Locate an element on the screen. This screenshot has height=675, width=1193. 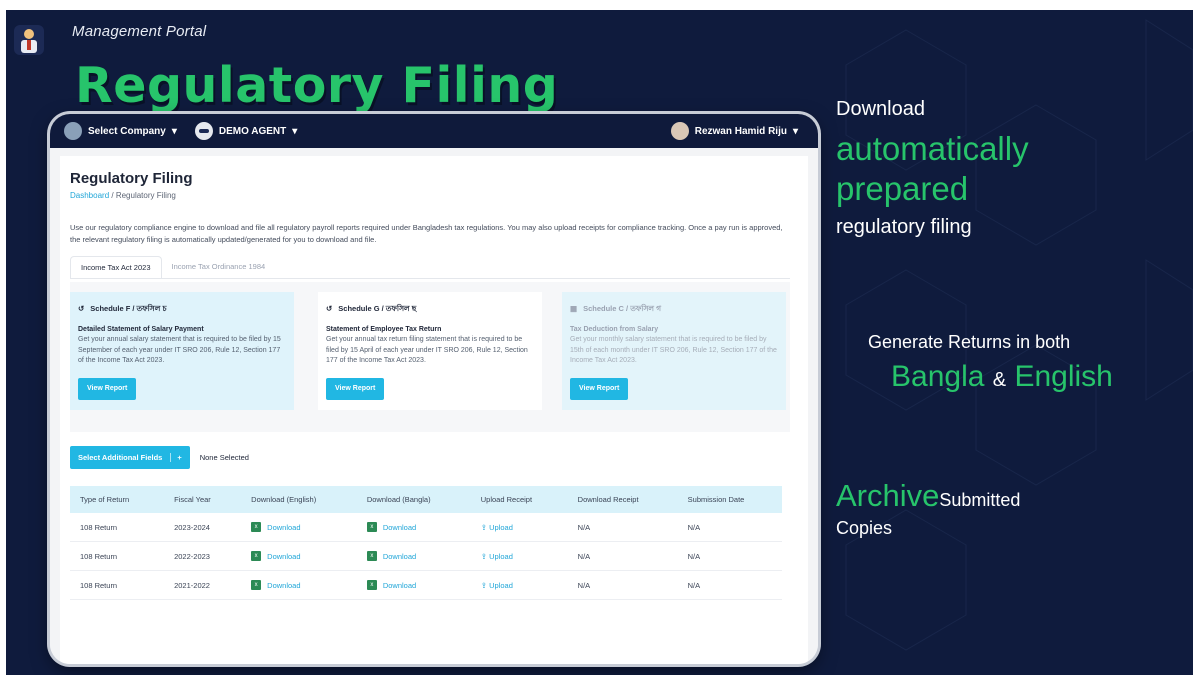
agent-select: DEMO AGENT ▾ is located at coordinates (246, 131).